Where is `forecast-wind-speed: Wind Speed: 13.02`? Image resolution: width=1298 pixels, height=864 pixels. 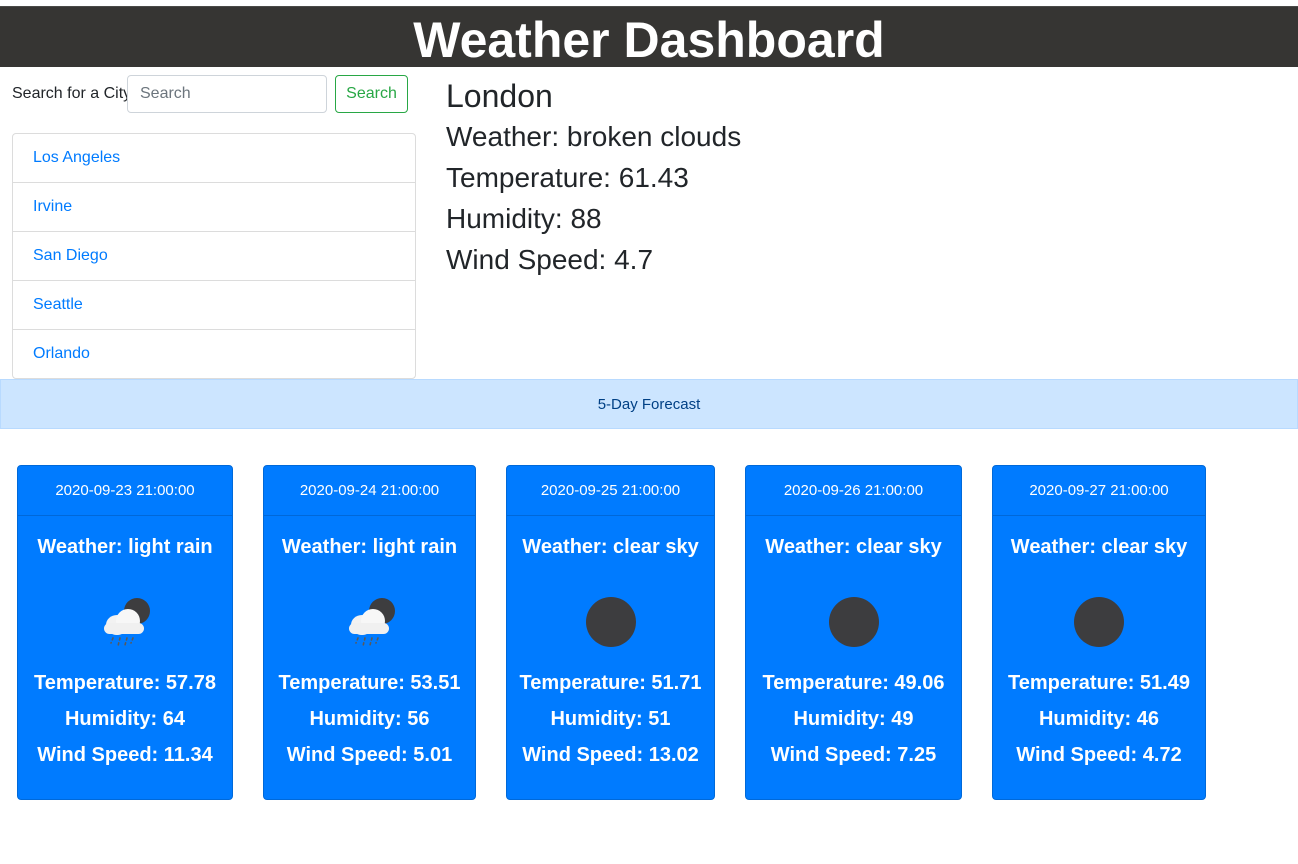
forecast-wind-speed: Wind Speed: 13.02 is located at coordinates (610, 755).